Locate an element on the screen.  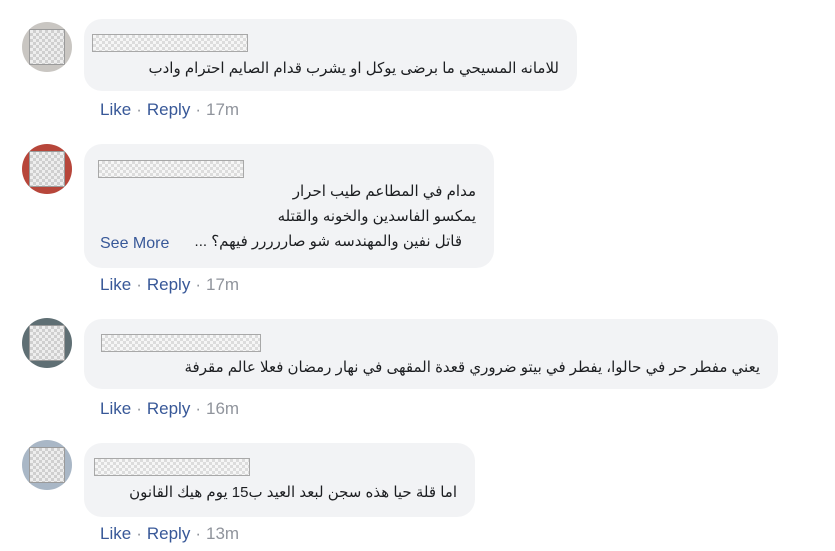
comment-actions: Like · Reply · 16m is located at coordinates (169, 409).